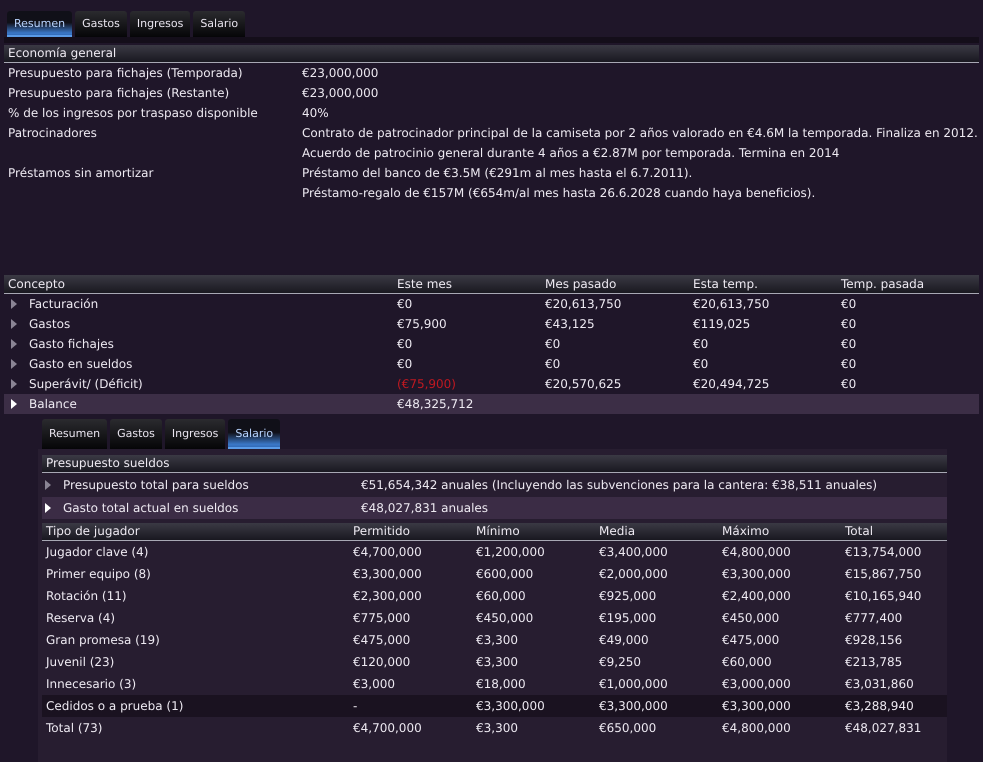  Describe the element at coordinates (92, 684) in the screenshot. I see `table-cell-text: Innecesario (3)` at that location.